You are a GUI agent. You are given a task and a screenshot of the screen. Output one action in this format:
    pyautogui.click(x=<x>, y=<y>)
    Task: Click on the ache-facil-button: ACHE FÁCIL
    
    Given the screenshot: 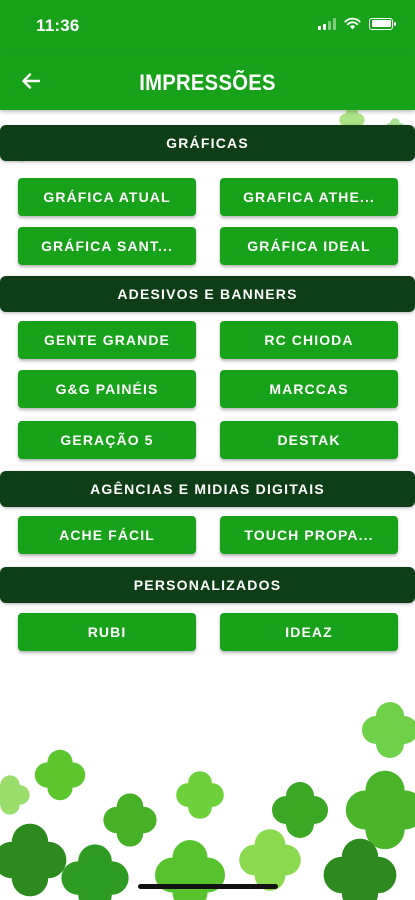 What is the action you would take?
    pyautogui.click(x=107, y=535)
    